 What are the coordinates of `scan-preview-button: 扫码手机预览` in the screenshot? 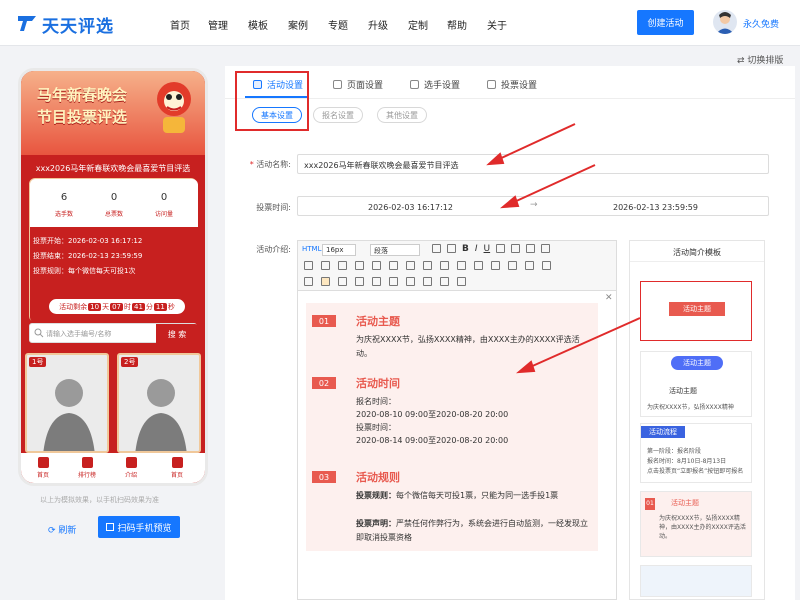 It's located at (139, 527).